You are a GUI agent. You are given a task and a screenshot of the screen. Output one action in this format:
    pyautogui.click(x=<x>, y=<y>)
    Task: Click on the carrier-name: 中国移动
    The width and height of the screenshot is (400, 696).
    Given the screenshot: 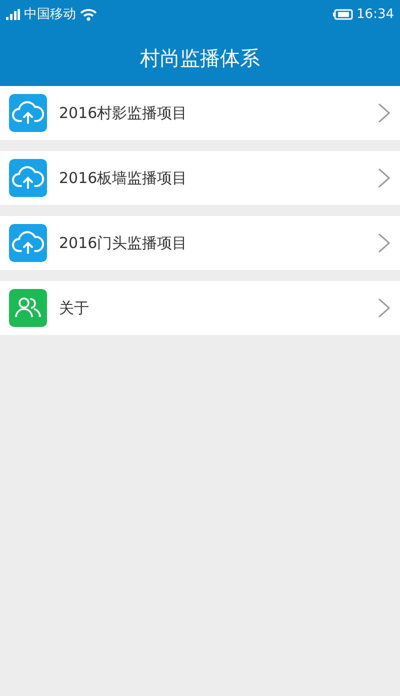 What is the action you would take?
    pyautogui.click(x=50, y=15)
    